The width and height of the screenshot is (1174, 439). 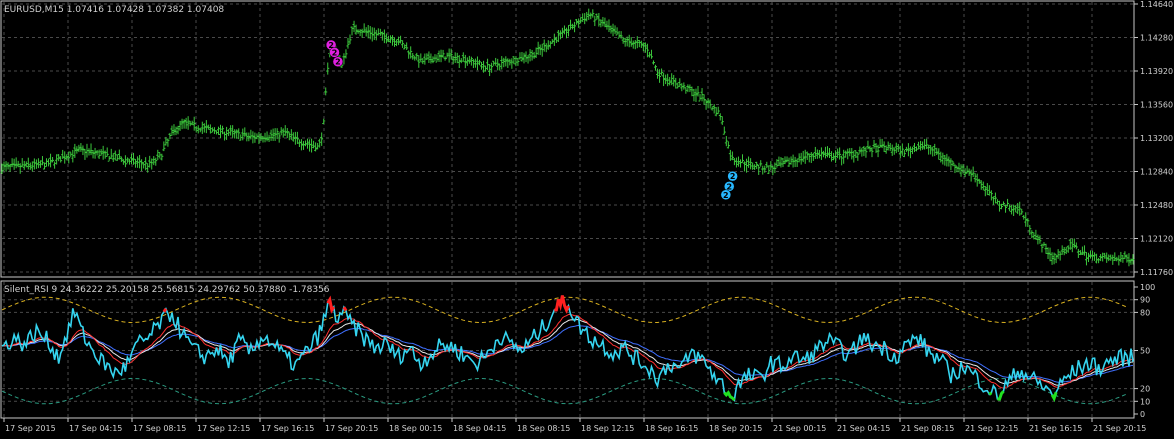 What do you see at coordinates (799, 428) in the screenshot?
I see `x-tick-label: 21 Sep 00:15` at bounding box center [799, 428].